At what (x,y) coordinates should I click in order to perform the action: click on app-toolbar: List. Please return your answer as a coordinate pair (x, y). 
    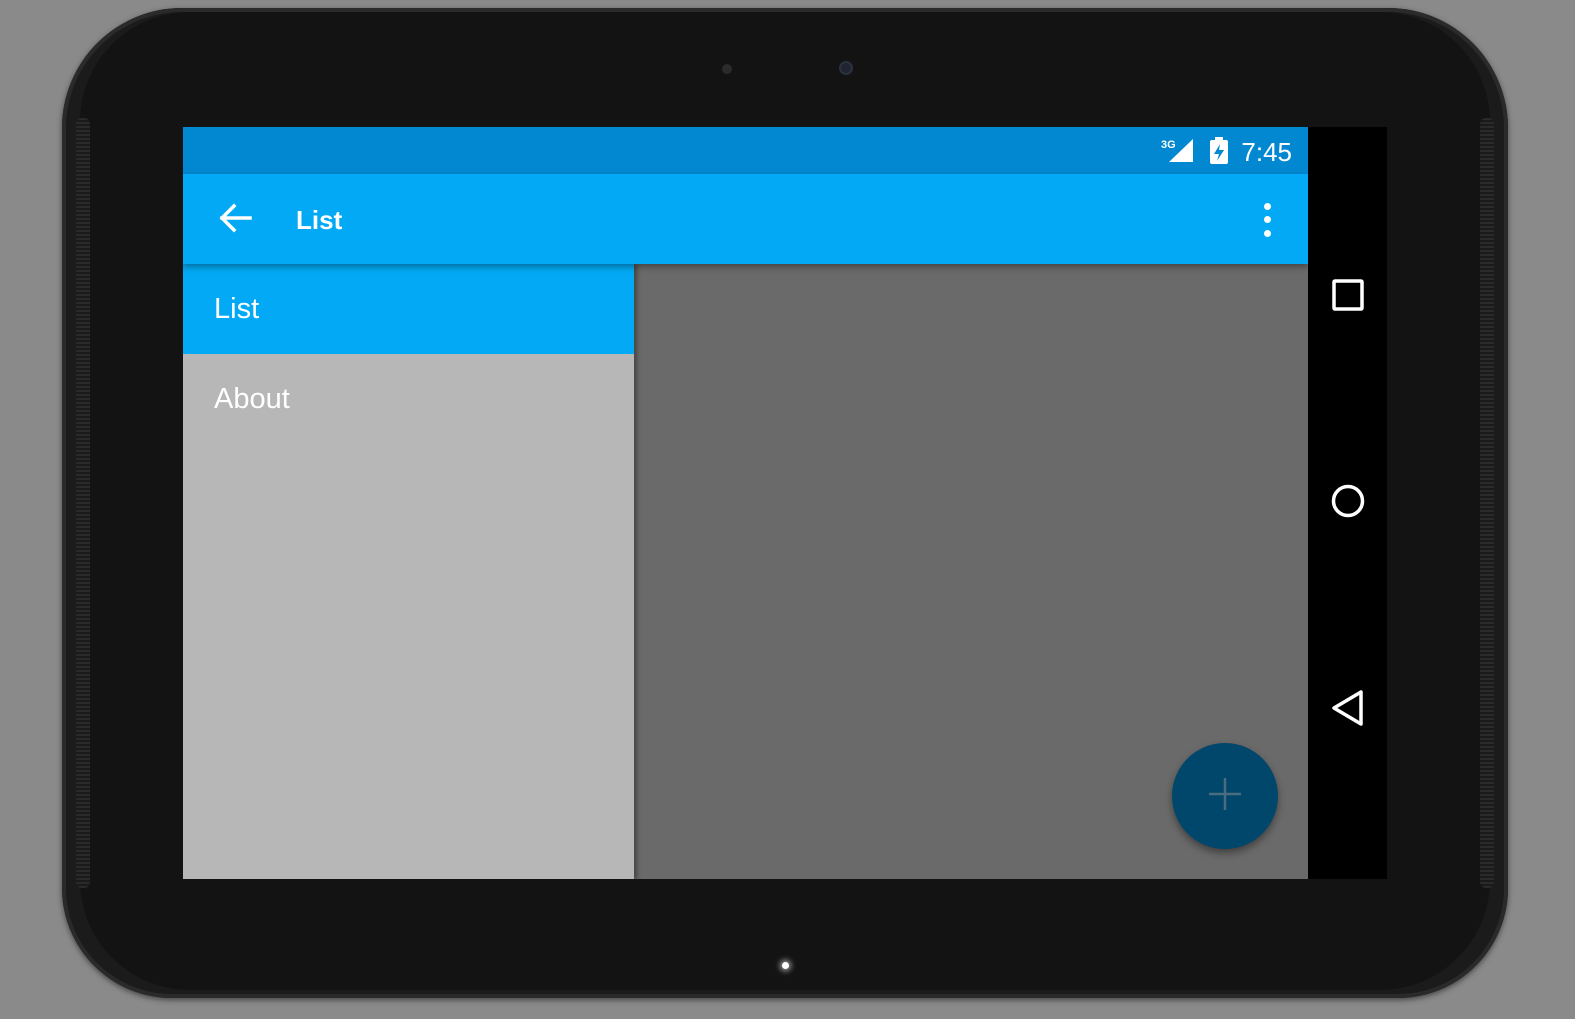
    Looking at the image, I should click on (745, 219).